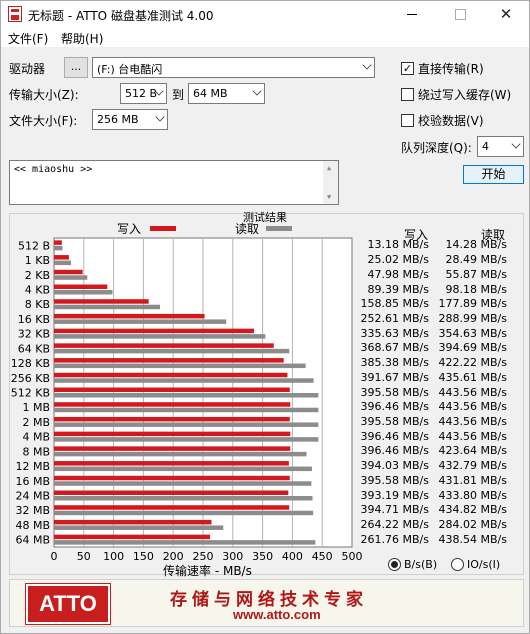  I want to click on atto-banner: ATTO 存储与网络技术专家 www.atto.com, so click(266, 603).